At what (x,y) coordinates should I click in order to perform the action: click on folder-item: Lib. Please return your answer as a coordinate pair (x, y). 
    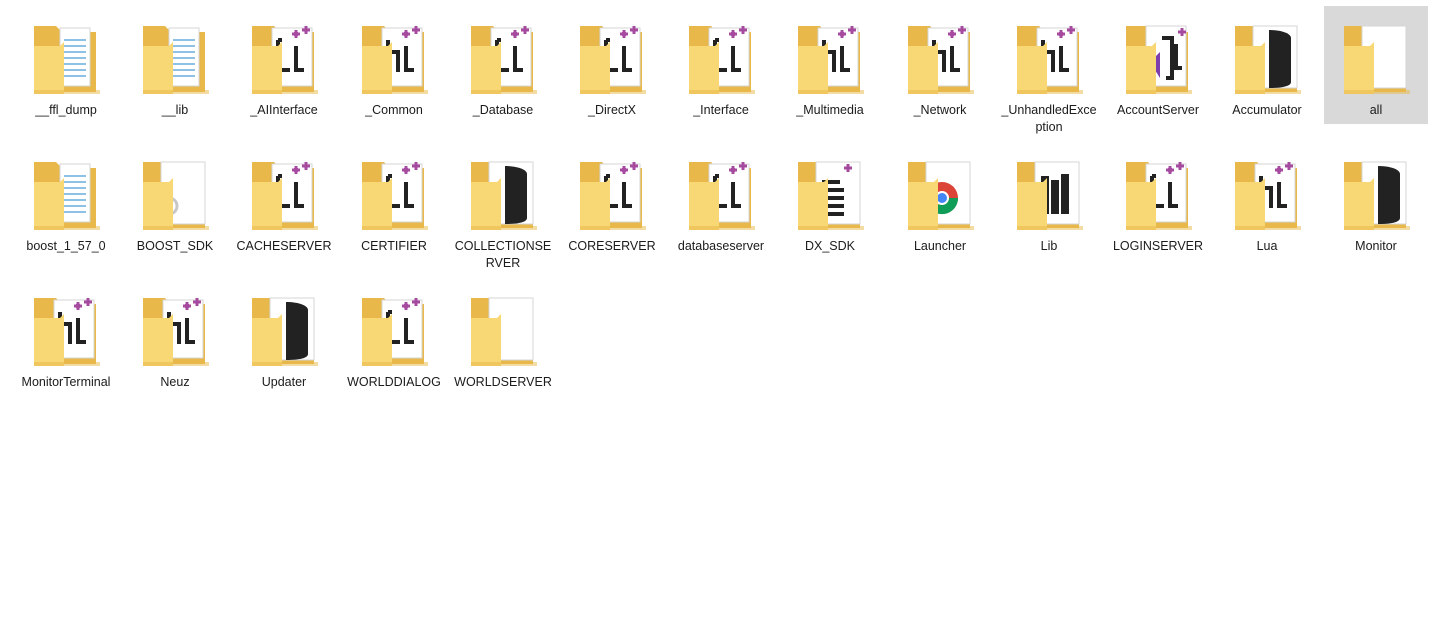
    Looking at the image, I should click on (1049, 201).